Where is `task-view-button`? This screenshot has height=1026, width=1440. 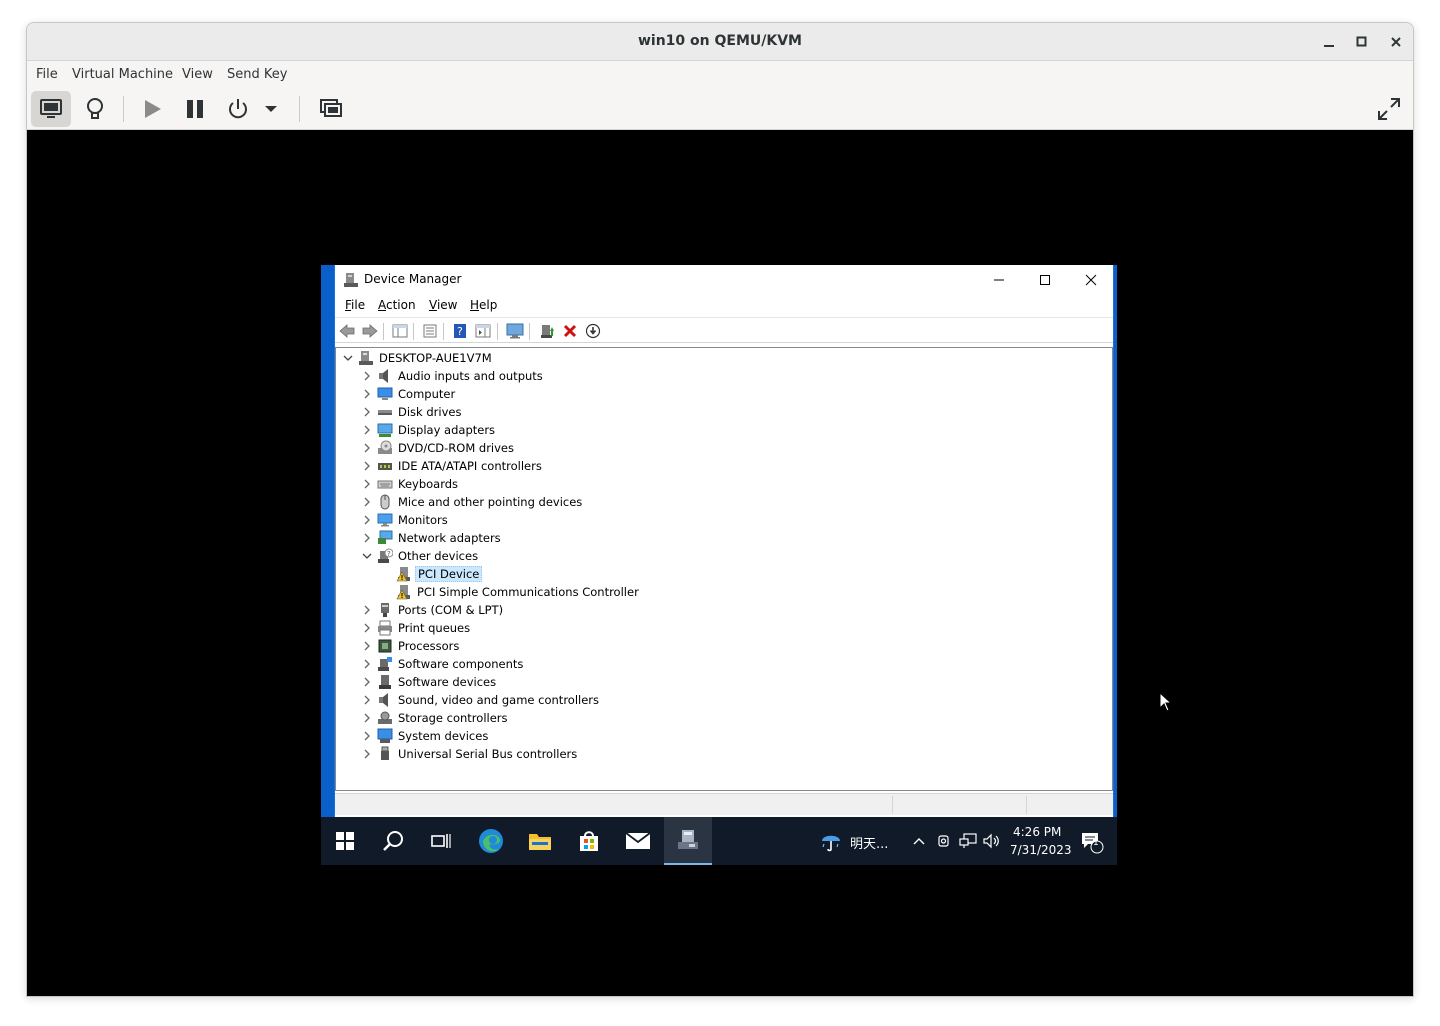 task-view-button is located at coordinates (441, 841).